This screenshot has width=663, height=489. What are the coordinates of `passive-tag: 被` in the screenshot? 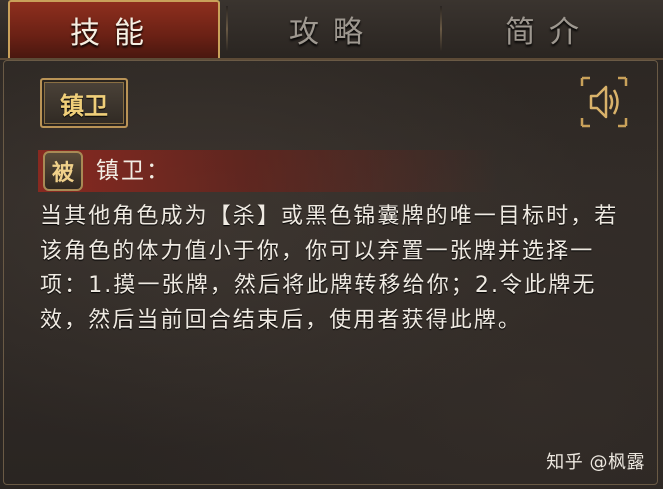 It's located at (63, 171).